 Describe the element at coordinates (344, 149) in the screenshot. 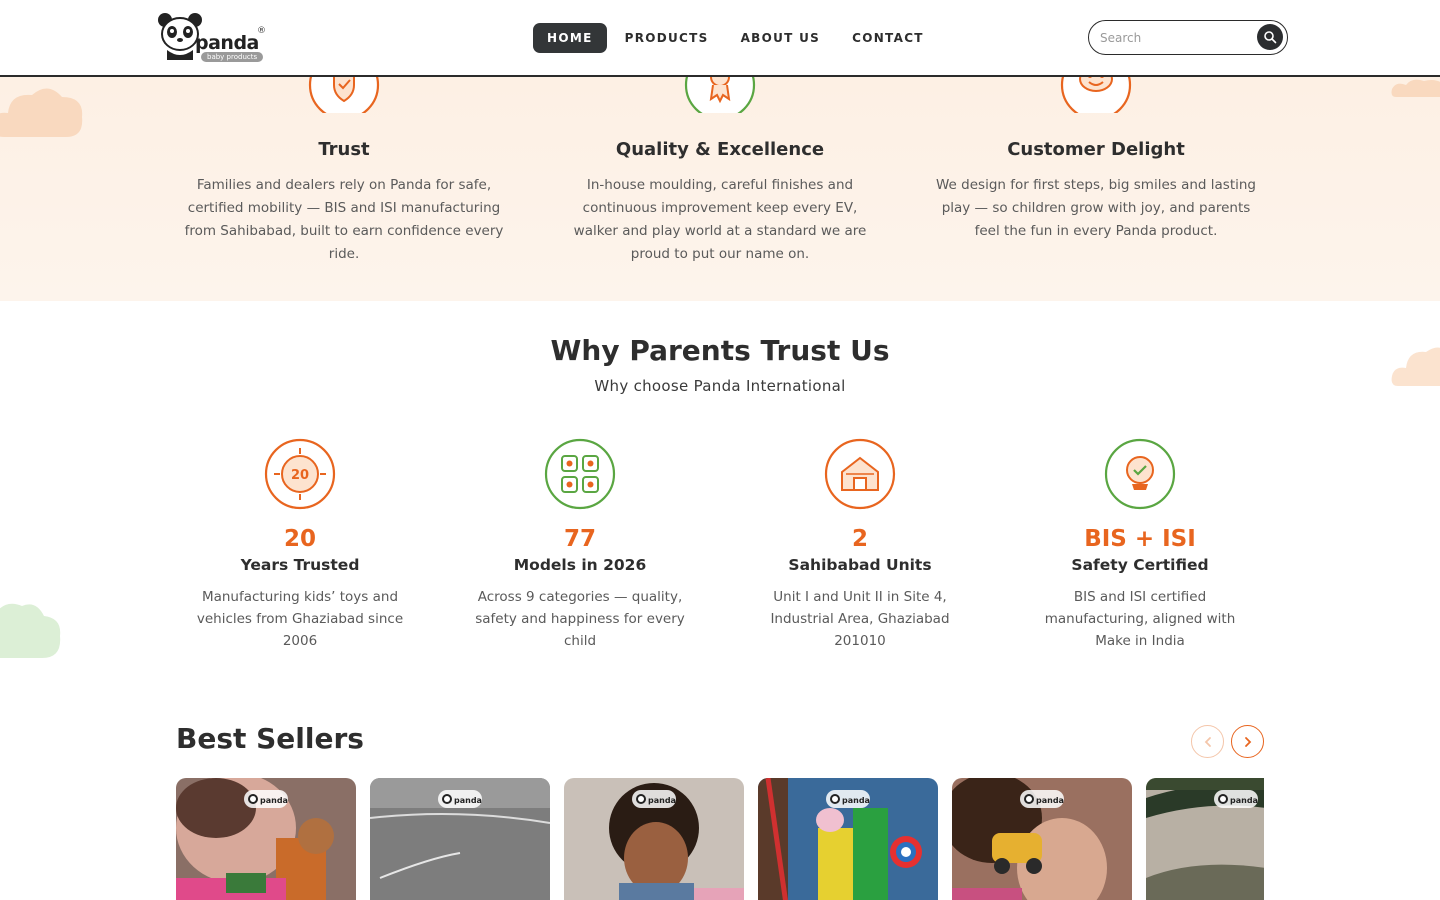

I see `value-title: Trust` at that location.